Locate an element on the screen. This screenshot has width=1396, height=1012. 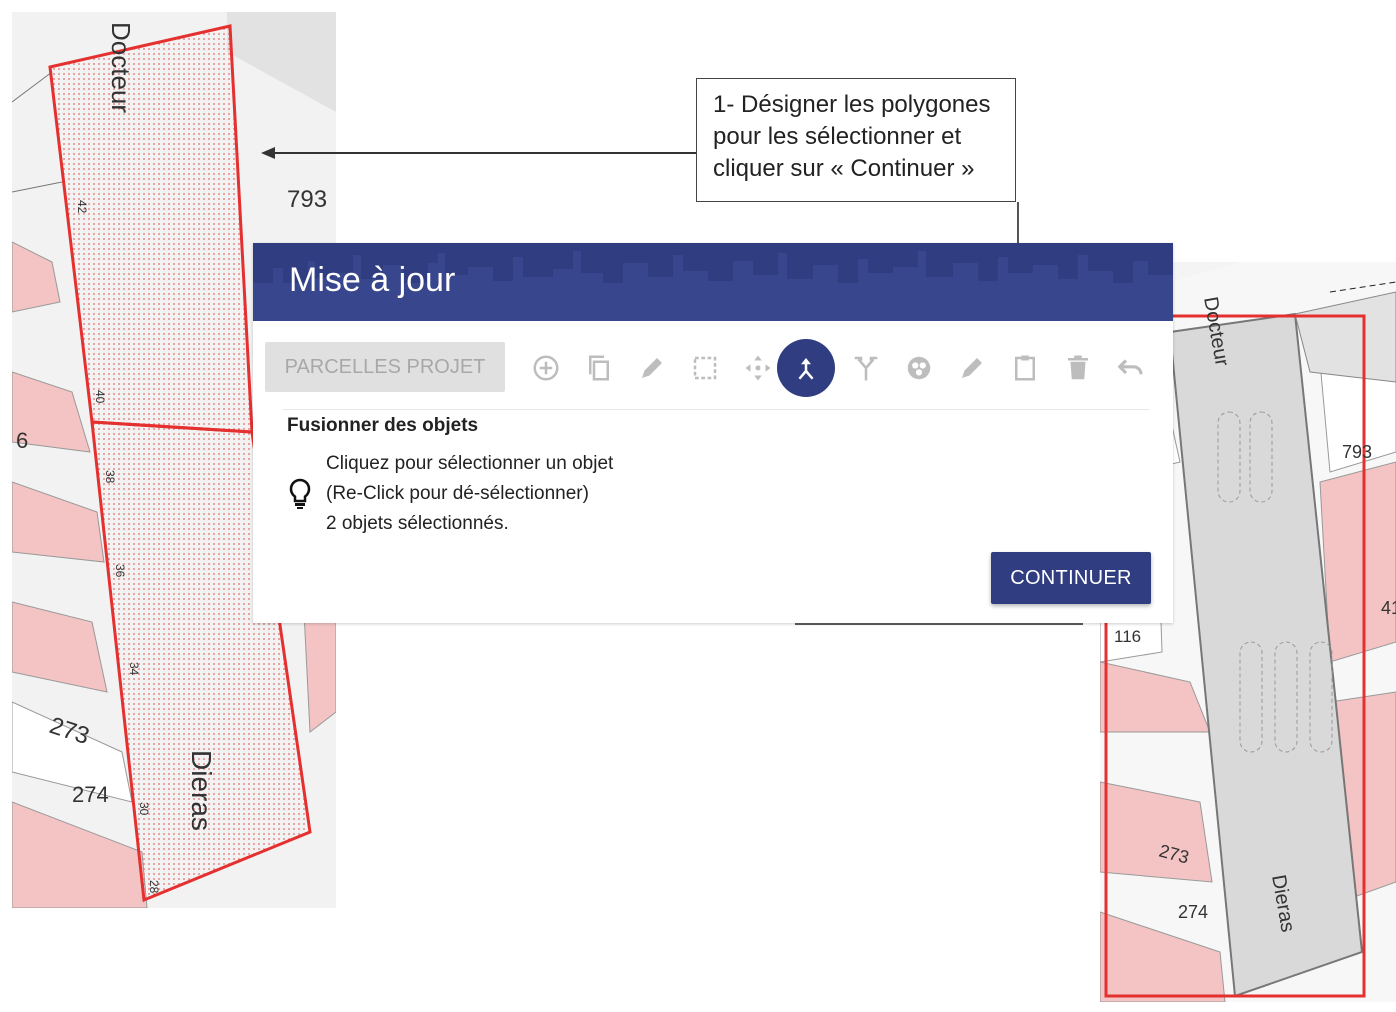
merge-icon is located at coordinates (806, 368).